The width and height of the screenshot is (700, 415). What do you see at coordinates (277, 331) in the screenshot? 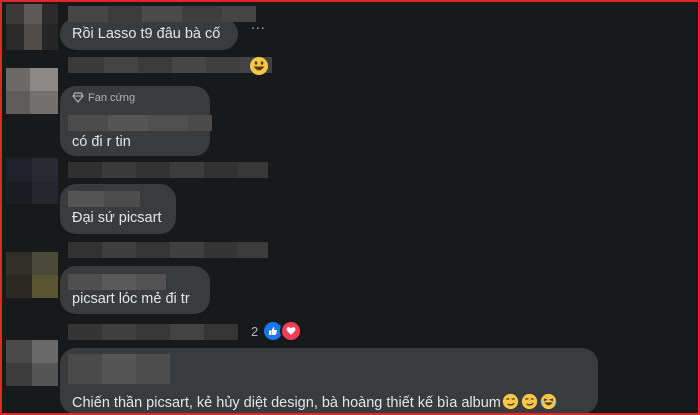
I see `reaction-summary: 2` at bounding box center [277, 331].